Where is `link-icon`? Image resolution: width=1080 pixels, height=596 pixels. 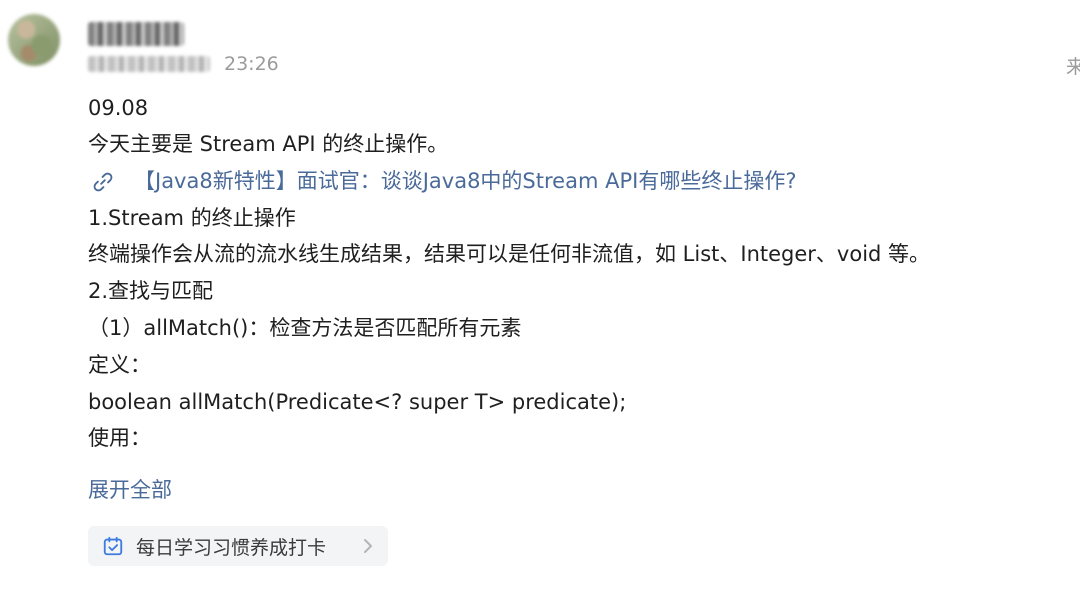 link-icon is located at coordinates (103, 182).